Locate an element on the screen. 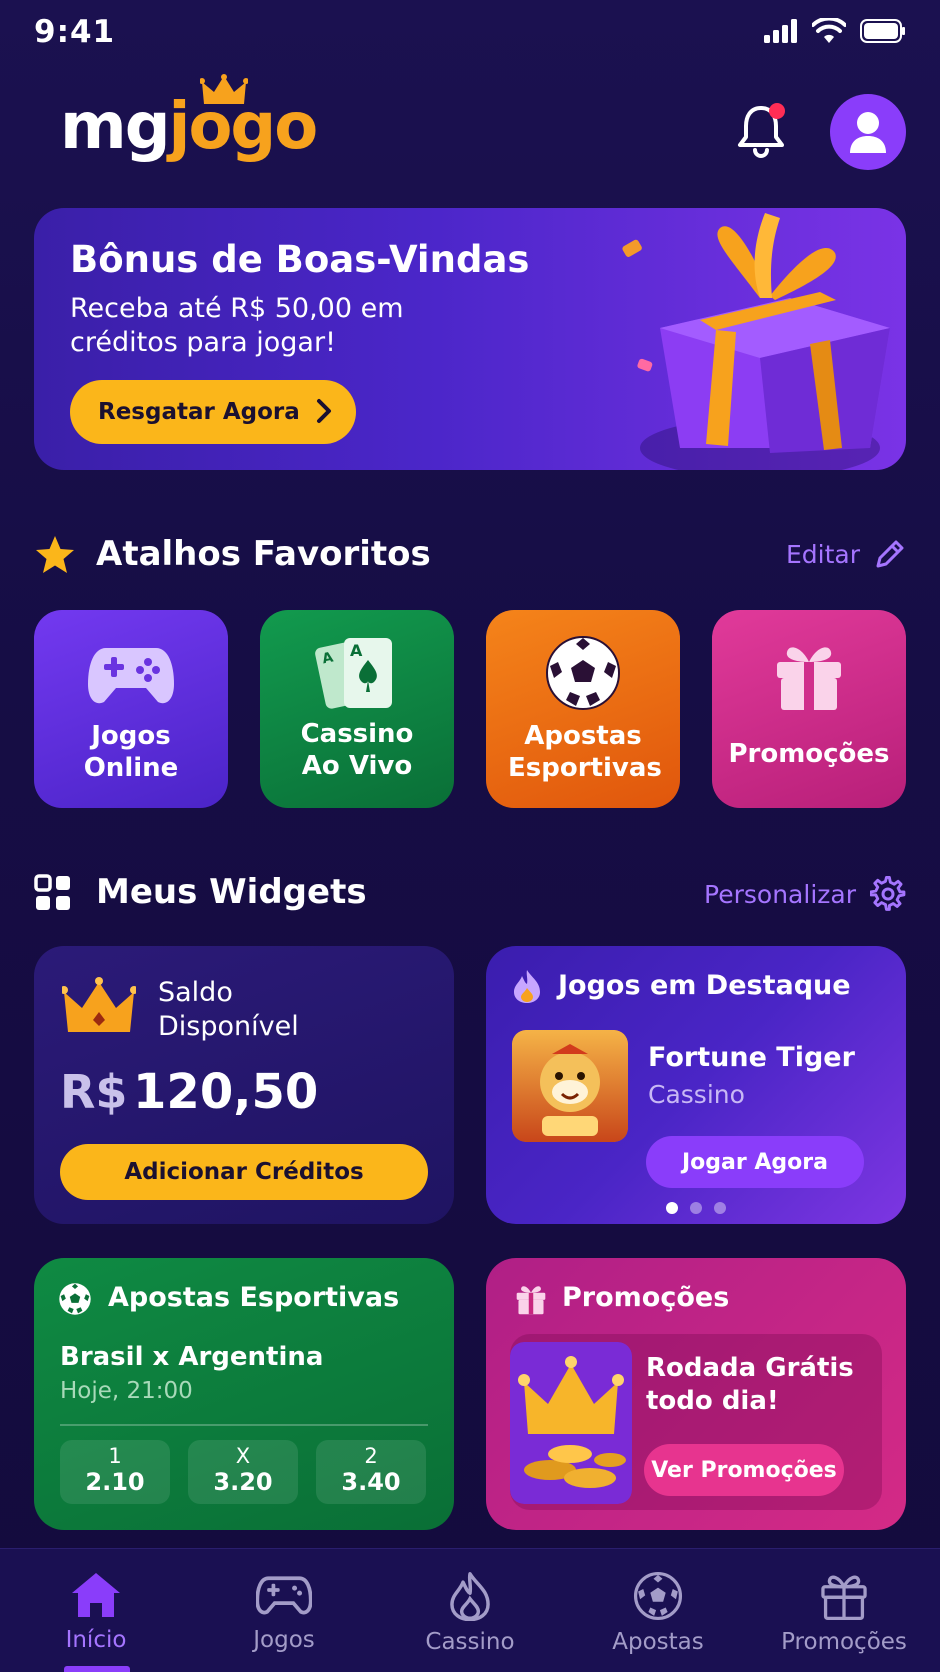  shortcut-promocoes: Promoções is located at coordinates (809, 709).